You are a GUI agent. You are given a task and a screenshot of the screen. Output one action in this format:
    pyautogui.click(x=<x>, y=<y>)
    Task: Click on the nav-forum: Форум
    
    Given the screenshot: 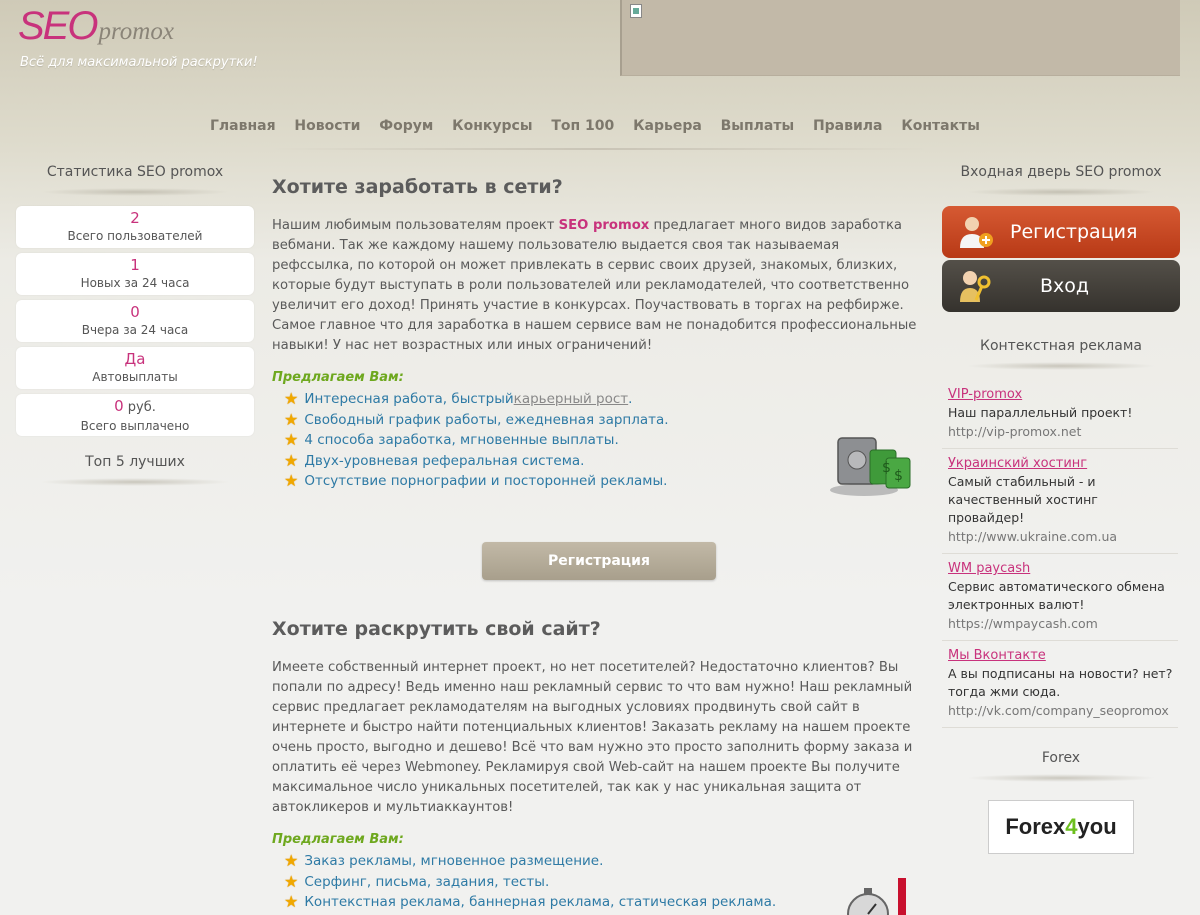 What is the action you would take?
    pyautogui.click(x=406, y=126)
    